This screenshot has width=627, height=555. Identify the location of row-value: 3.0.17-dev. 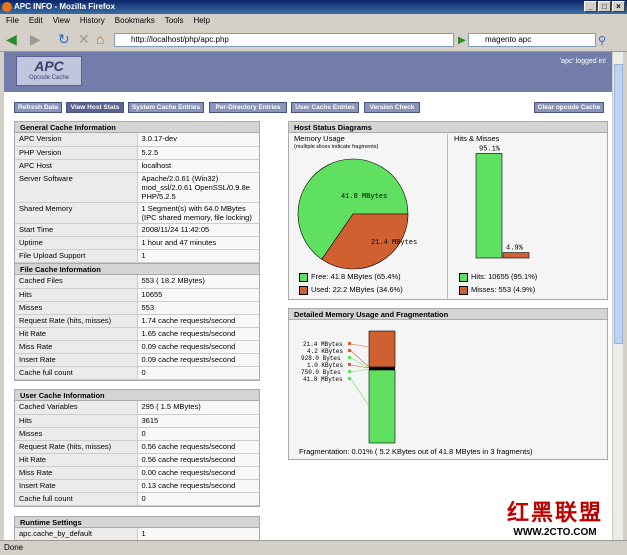
(198, 140).